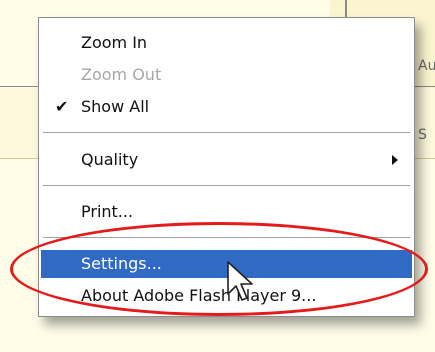  Describe the element at coordinates (240, 281) in the screenshot. I see `mouse-pointer-icon` at that location.